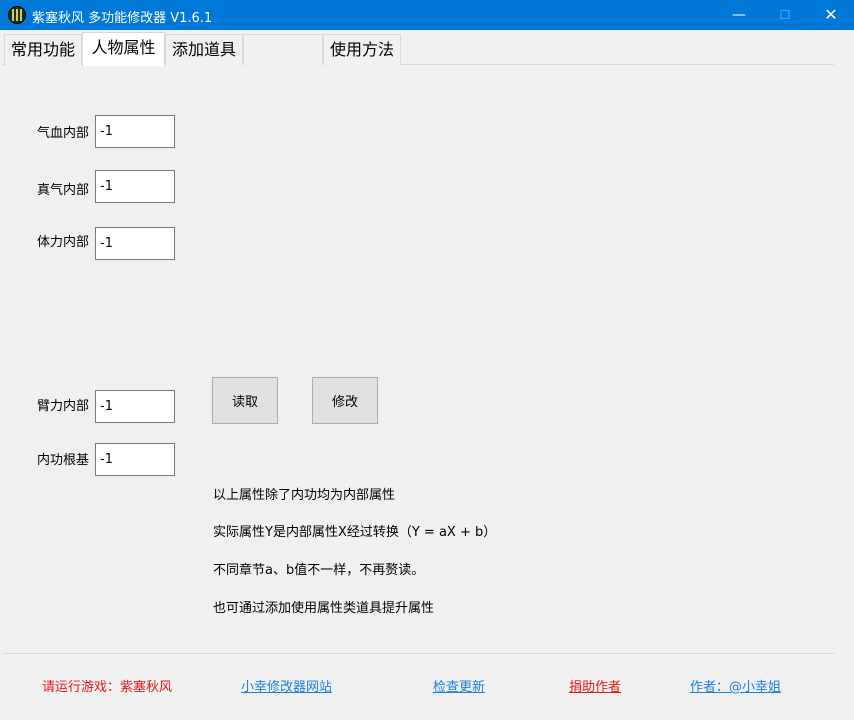  I want to click on read-button: 读取, so click(245, 400).